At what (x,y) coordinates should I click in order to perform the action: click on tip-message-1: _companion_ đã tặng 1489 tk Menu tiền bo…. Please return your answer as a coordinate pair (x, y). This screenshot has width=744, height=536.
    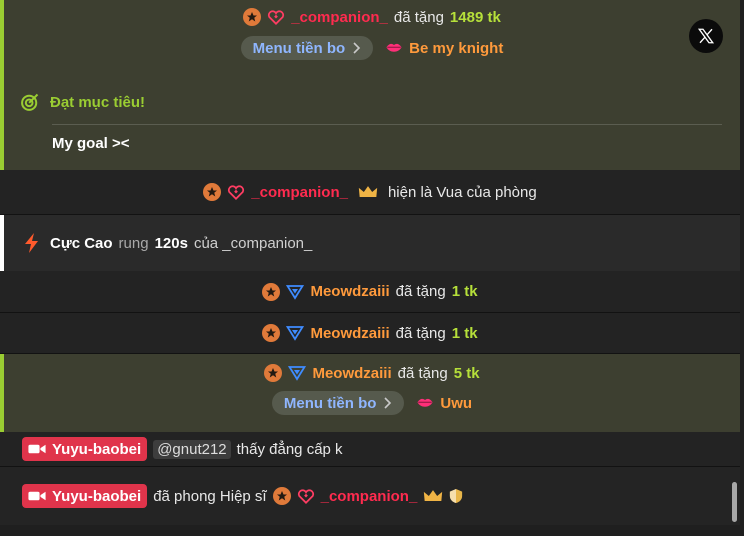
    Looking at the image, I should click on (370, 37).